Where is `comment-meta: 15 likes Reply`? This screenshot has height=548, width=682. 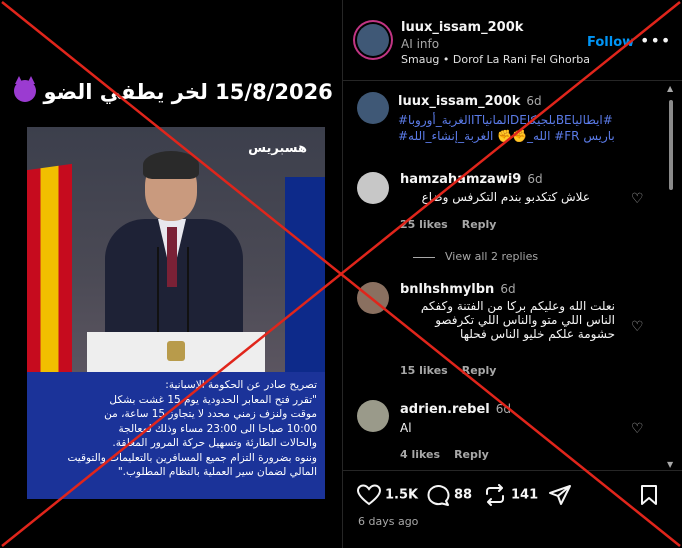 comment-meta: 15 likes Reply is located at coordinates (455, 370).